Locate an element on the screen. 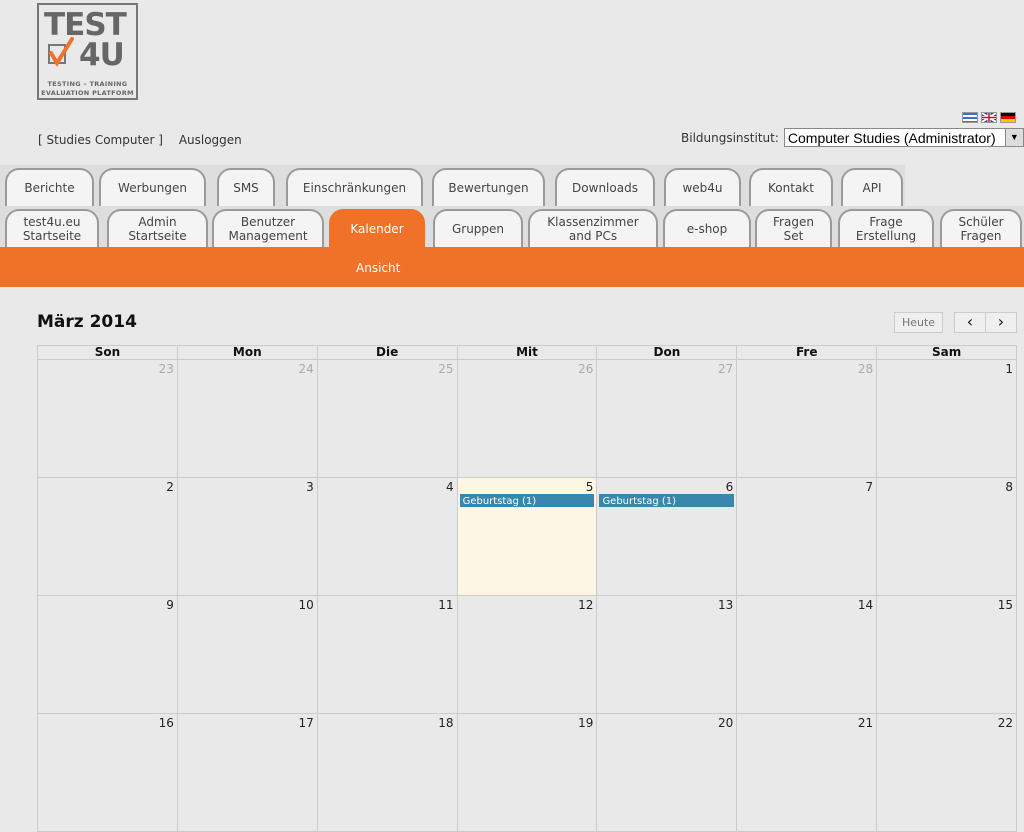 This screenshot has height=832, width=1024. day-number: 15 is located at coordinates (1005, 605).